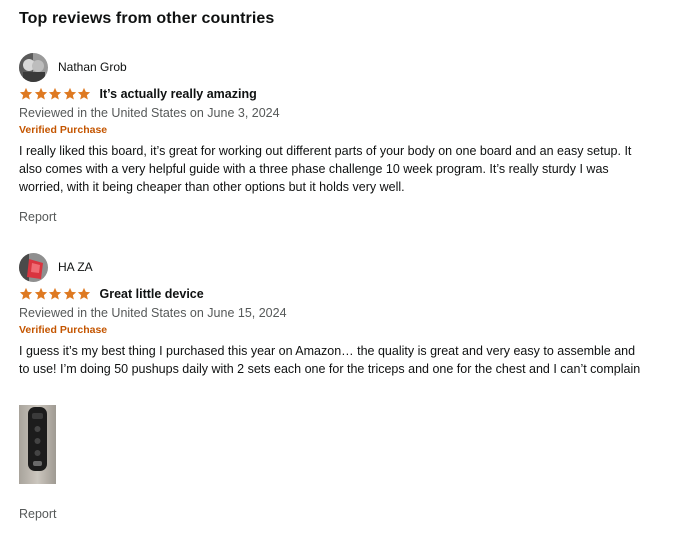 This screenshot has height=536, width=673. I want to click on section-title: Top reviews from other countries, so click(147, 18).